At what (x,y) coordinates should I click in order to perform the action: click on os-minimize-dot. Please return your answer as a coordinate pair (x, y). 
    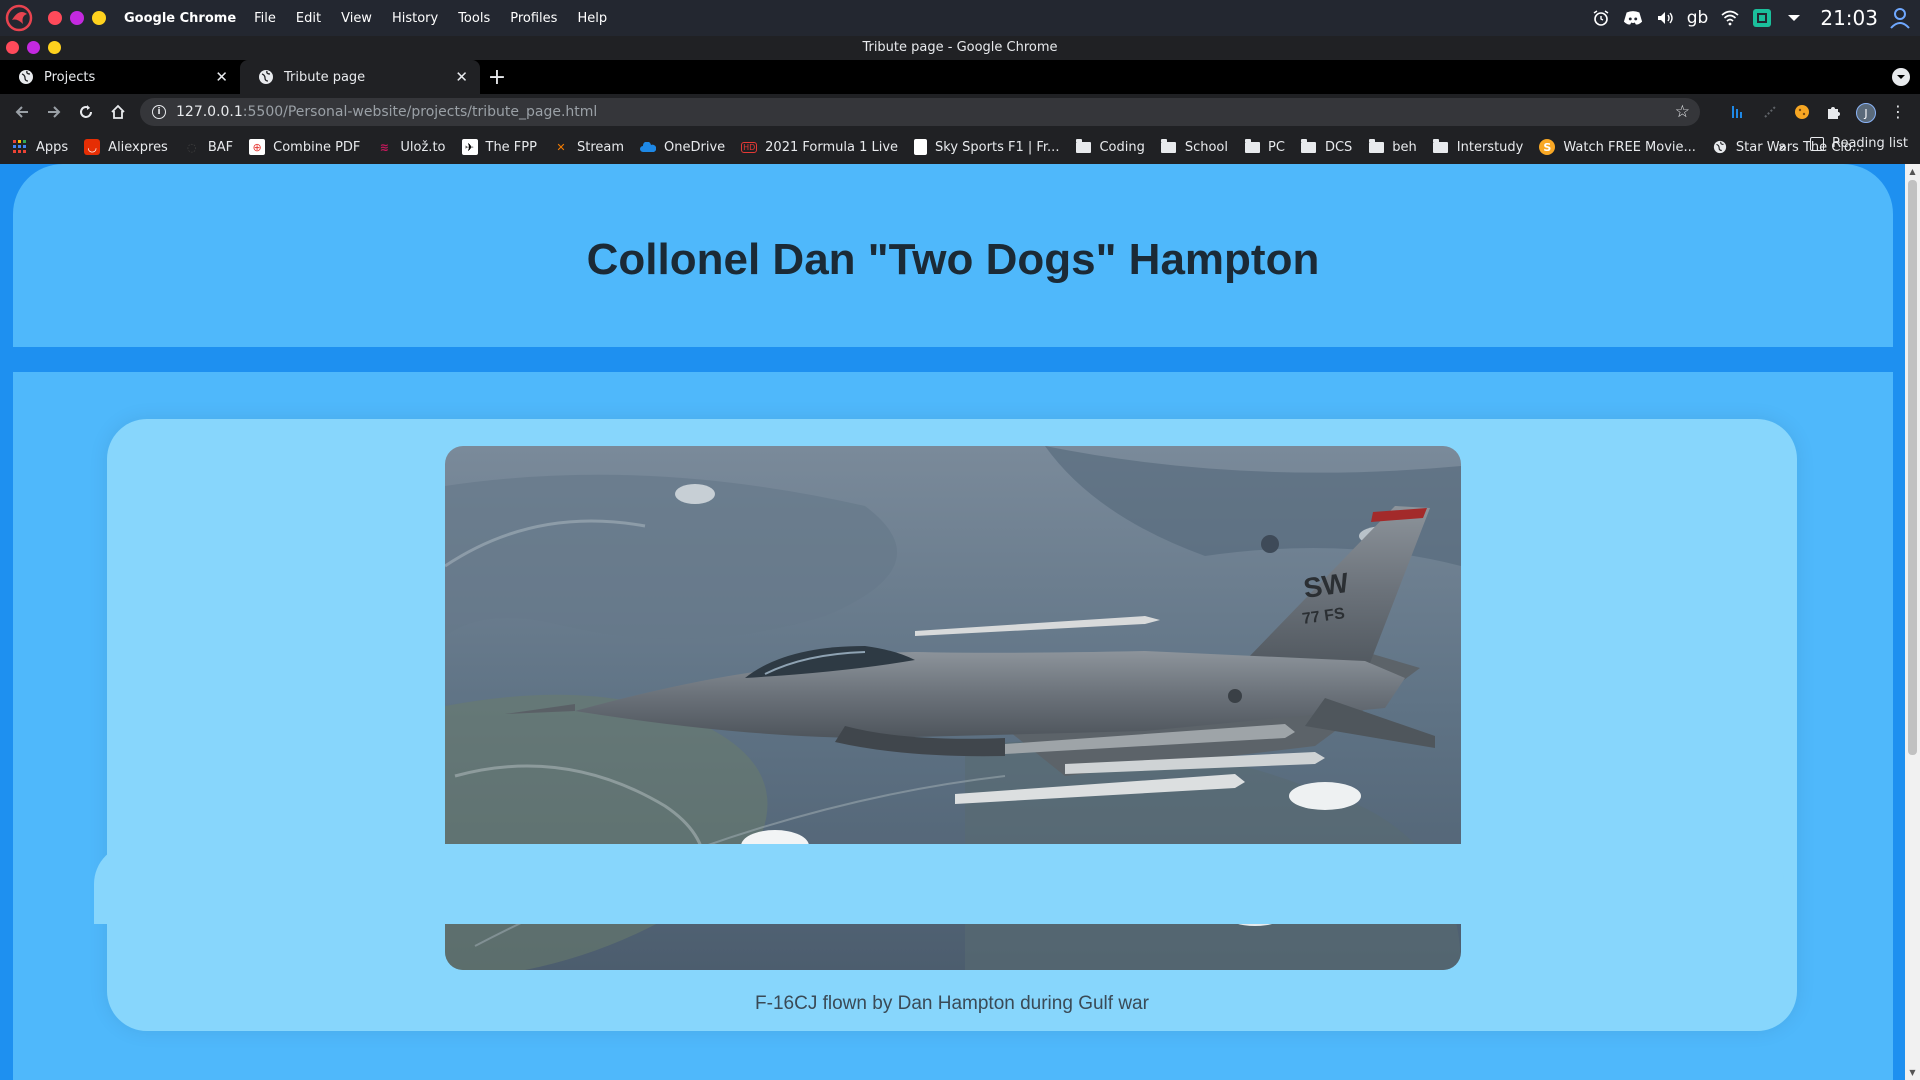
    Looking at the image, I should click on (77, 18).